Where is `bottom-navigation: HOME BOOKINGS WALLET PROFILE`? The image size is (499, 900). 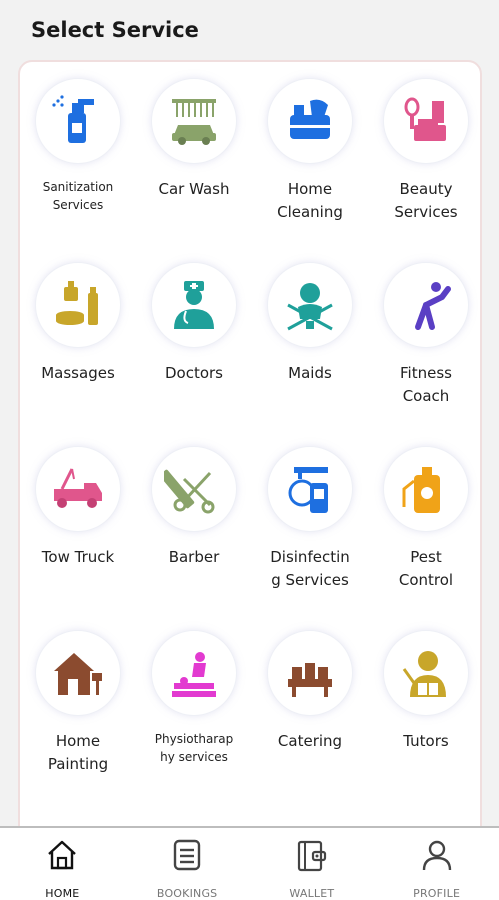
bottom-navigation: HOME BOOKINGS WALLET PROFILE is located at coordinates (249, 863).